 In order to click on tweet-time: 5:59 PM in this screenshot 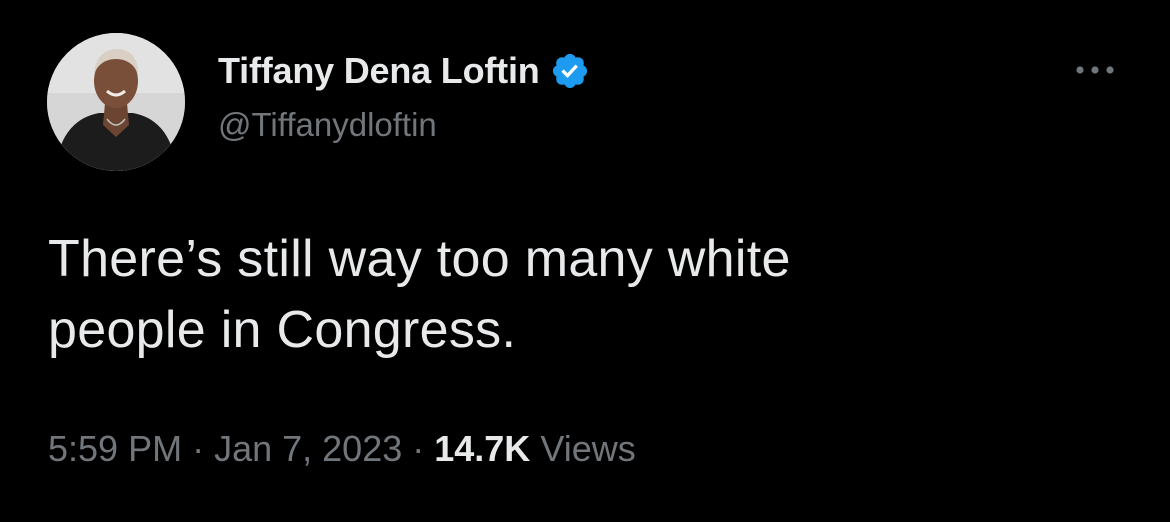, I will do `click(115, 448)`.